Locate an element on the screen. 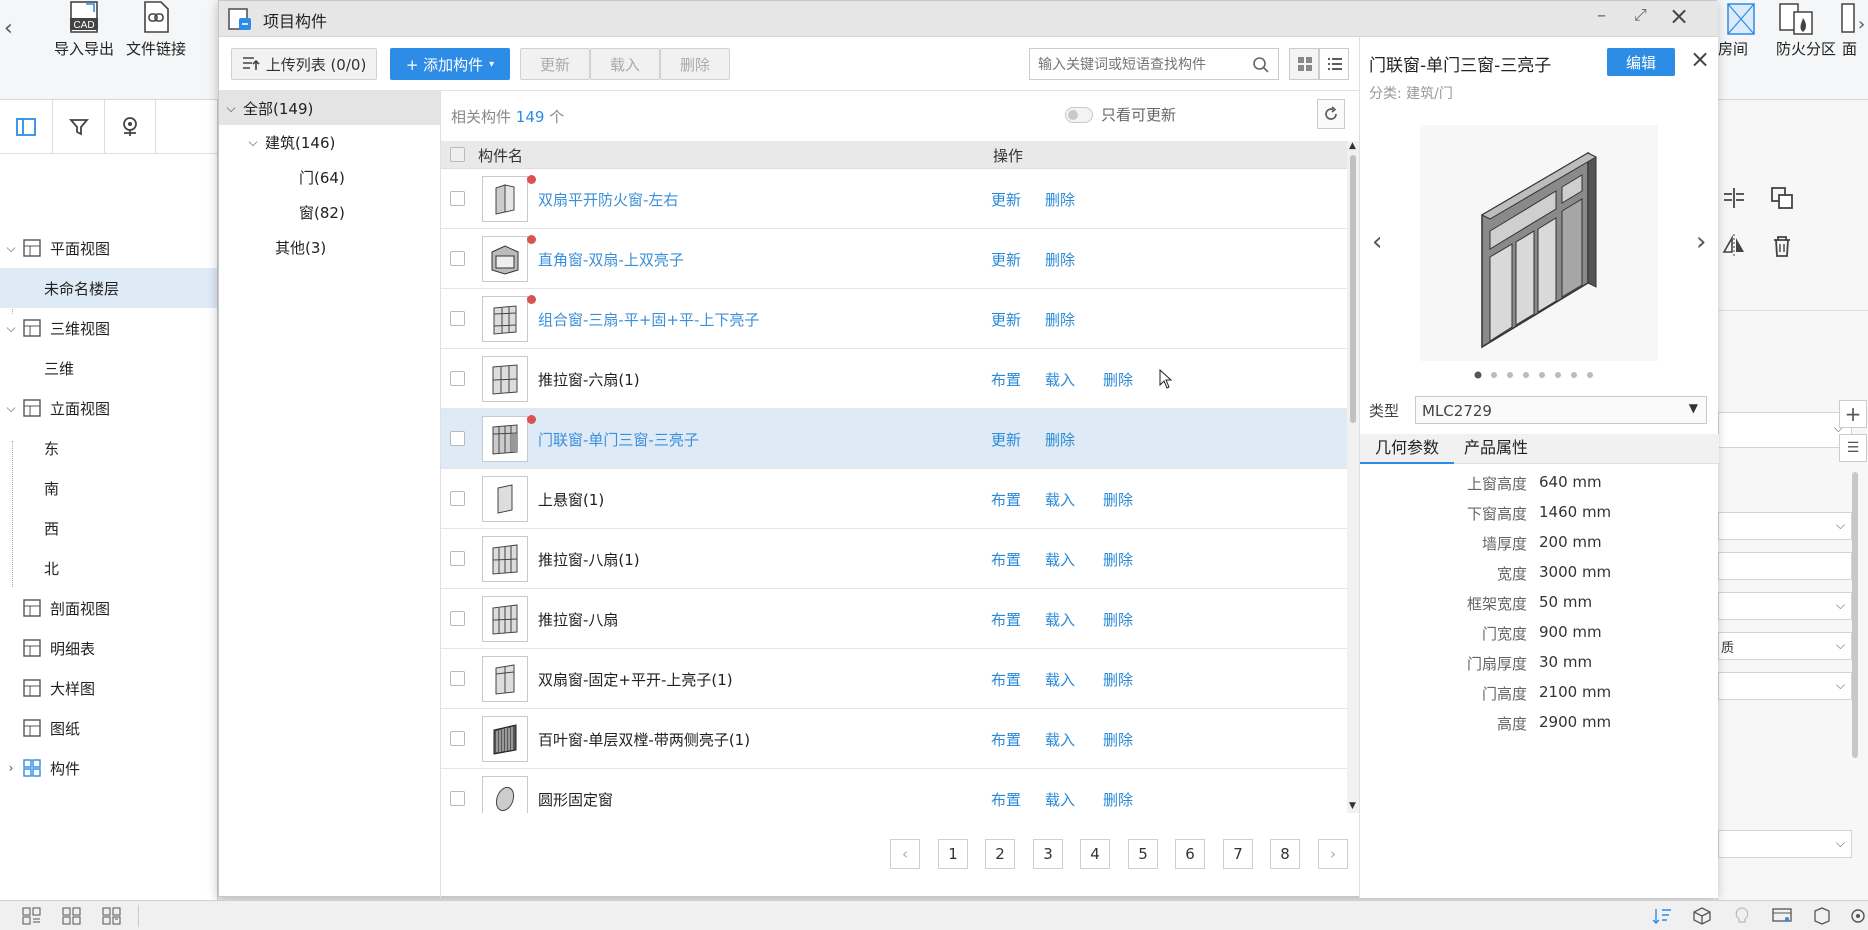 The height and width of the screenshot is (930, 1868). table-row-selected: 门联窗-单门三窗-三亮子 更新 删除 is located at coordinates (894, 439).